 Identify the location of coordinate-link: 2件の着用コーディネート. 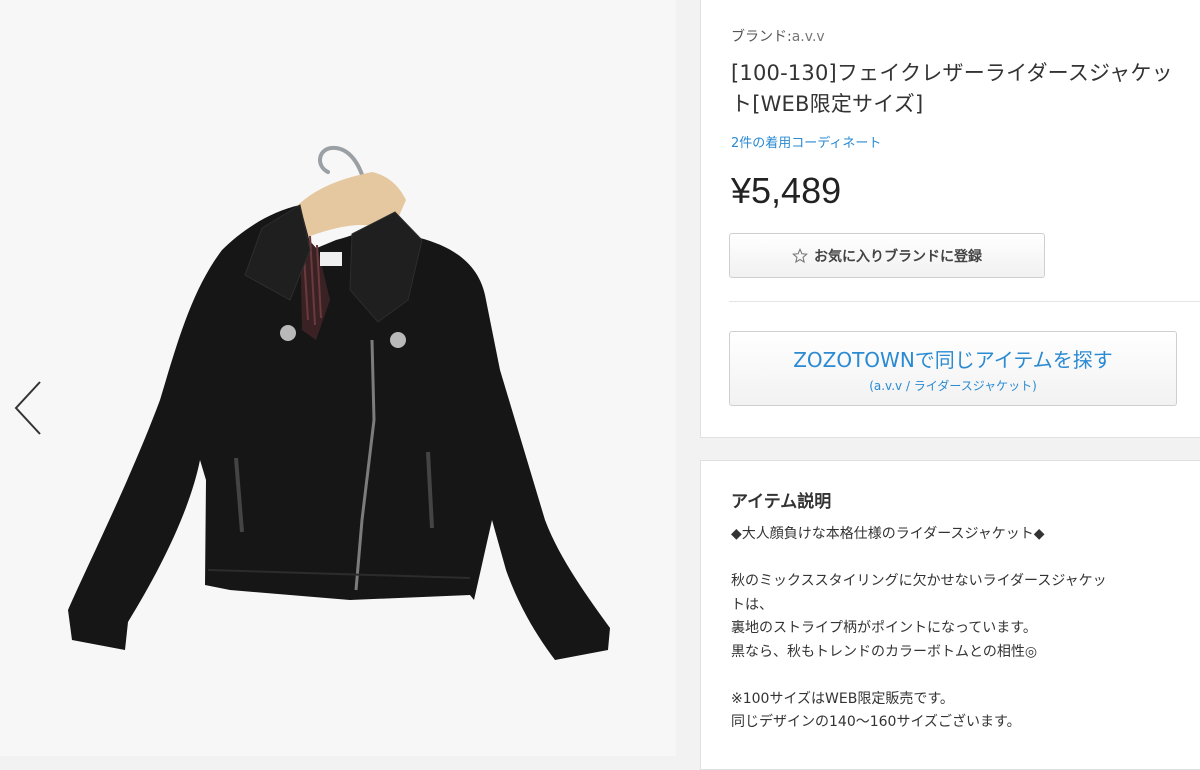
(806, 141).